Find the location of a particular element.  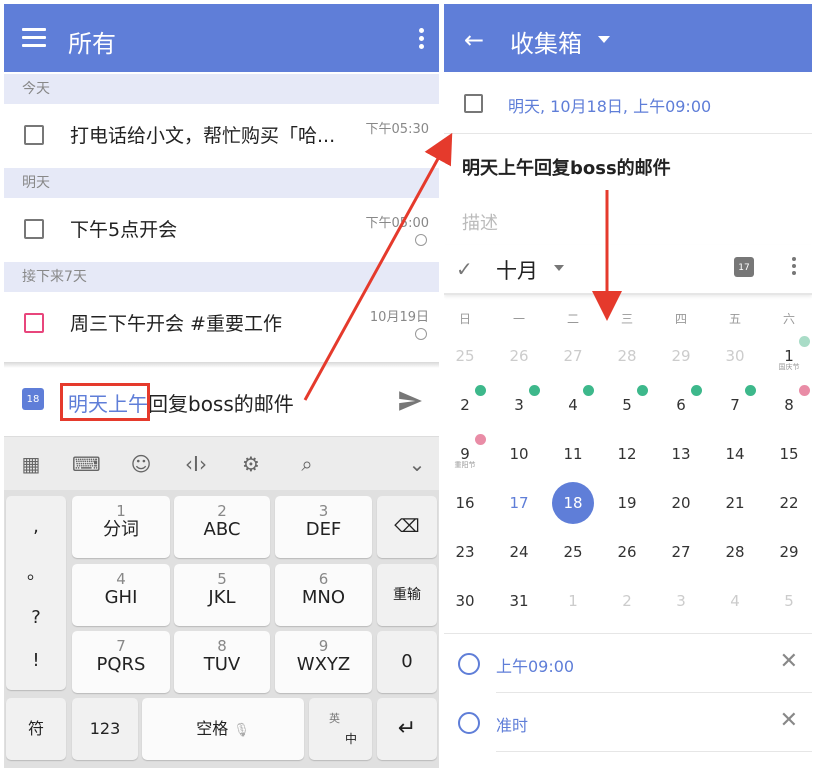

calendar-day: 1 国庆节 is located at coordinates (787, 356).